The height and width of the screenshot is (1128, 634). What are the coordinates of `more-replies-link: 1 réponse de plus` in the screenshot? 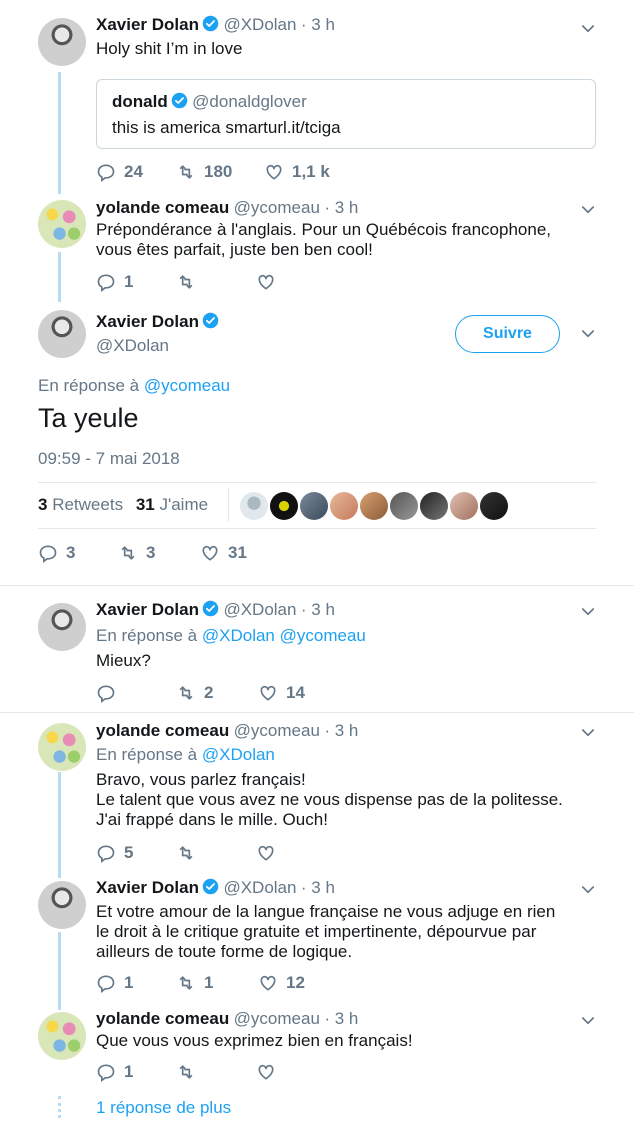 It's located at (163, 1108).